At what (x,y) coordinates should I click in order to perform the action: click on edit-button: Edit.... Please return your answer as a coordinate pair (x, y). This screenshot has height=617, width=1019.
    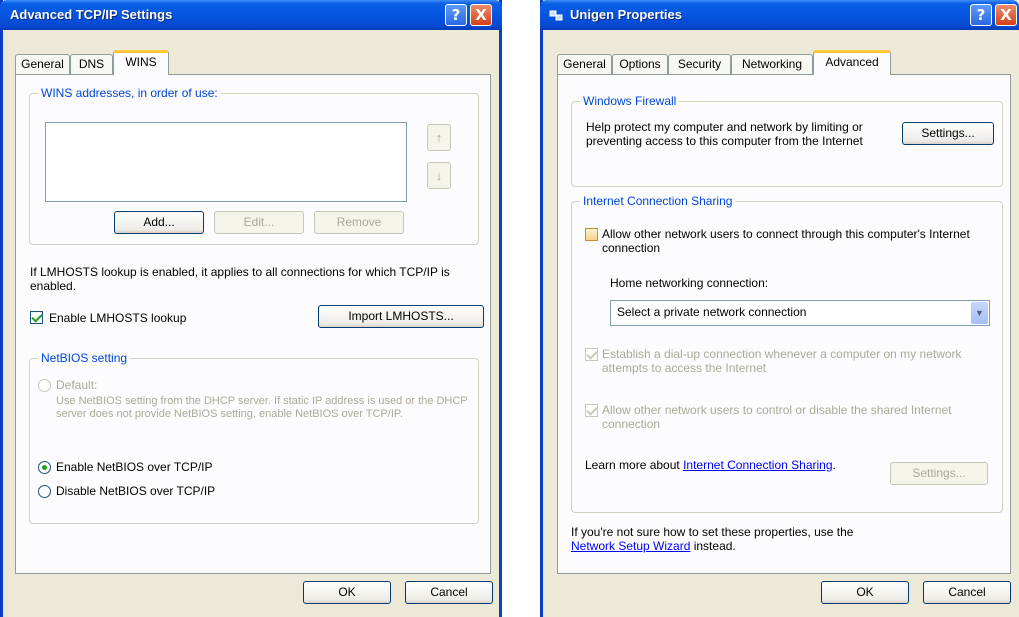
    Looking at the image, I should click on (259, 222).